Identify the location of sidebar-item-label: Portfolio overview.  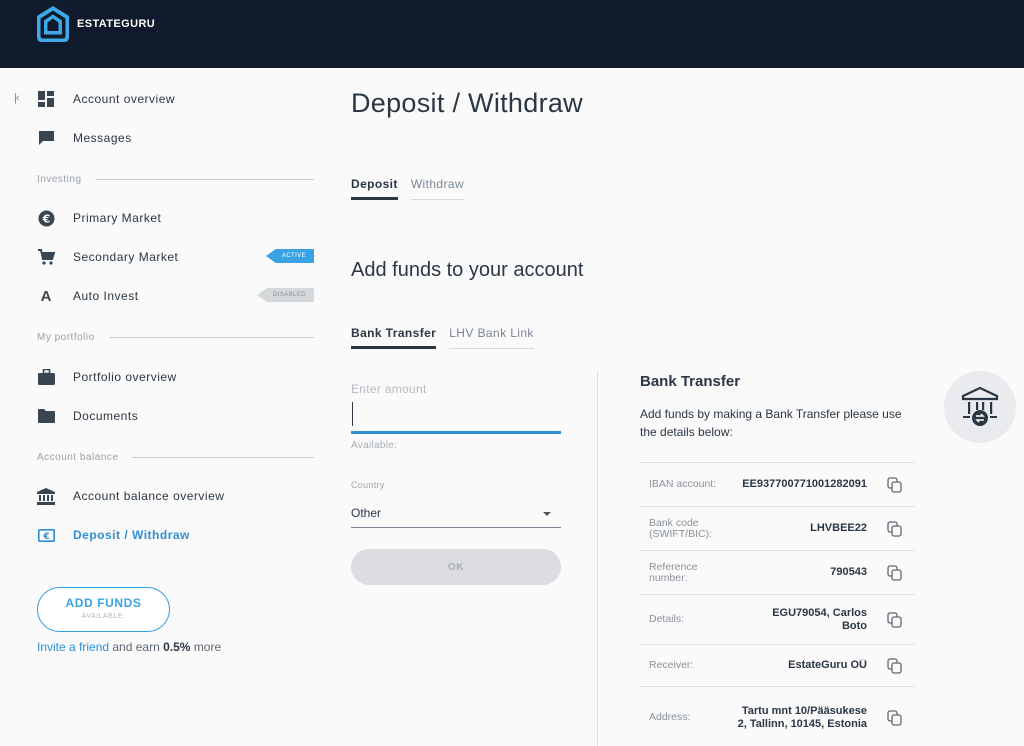
(125, 377).